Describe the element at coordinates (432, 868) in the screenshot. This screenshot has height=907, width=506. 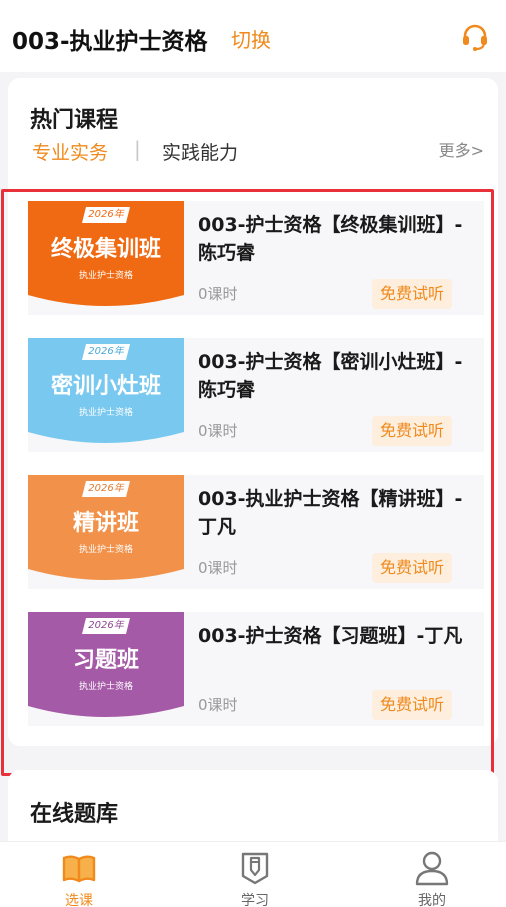
I see `user-icon` at that location.